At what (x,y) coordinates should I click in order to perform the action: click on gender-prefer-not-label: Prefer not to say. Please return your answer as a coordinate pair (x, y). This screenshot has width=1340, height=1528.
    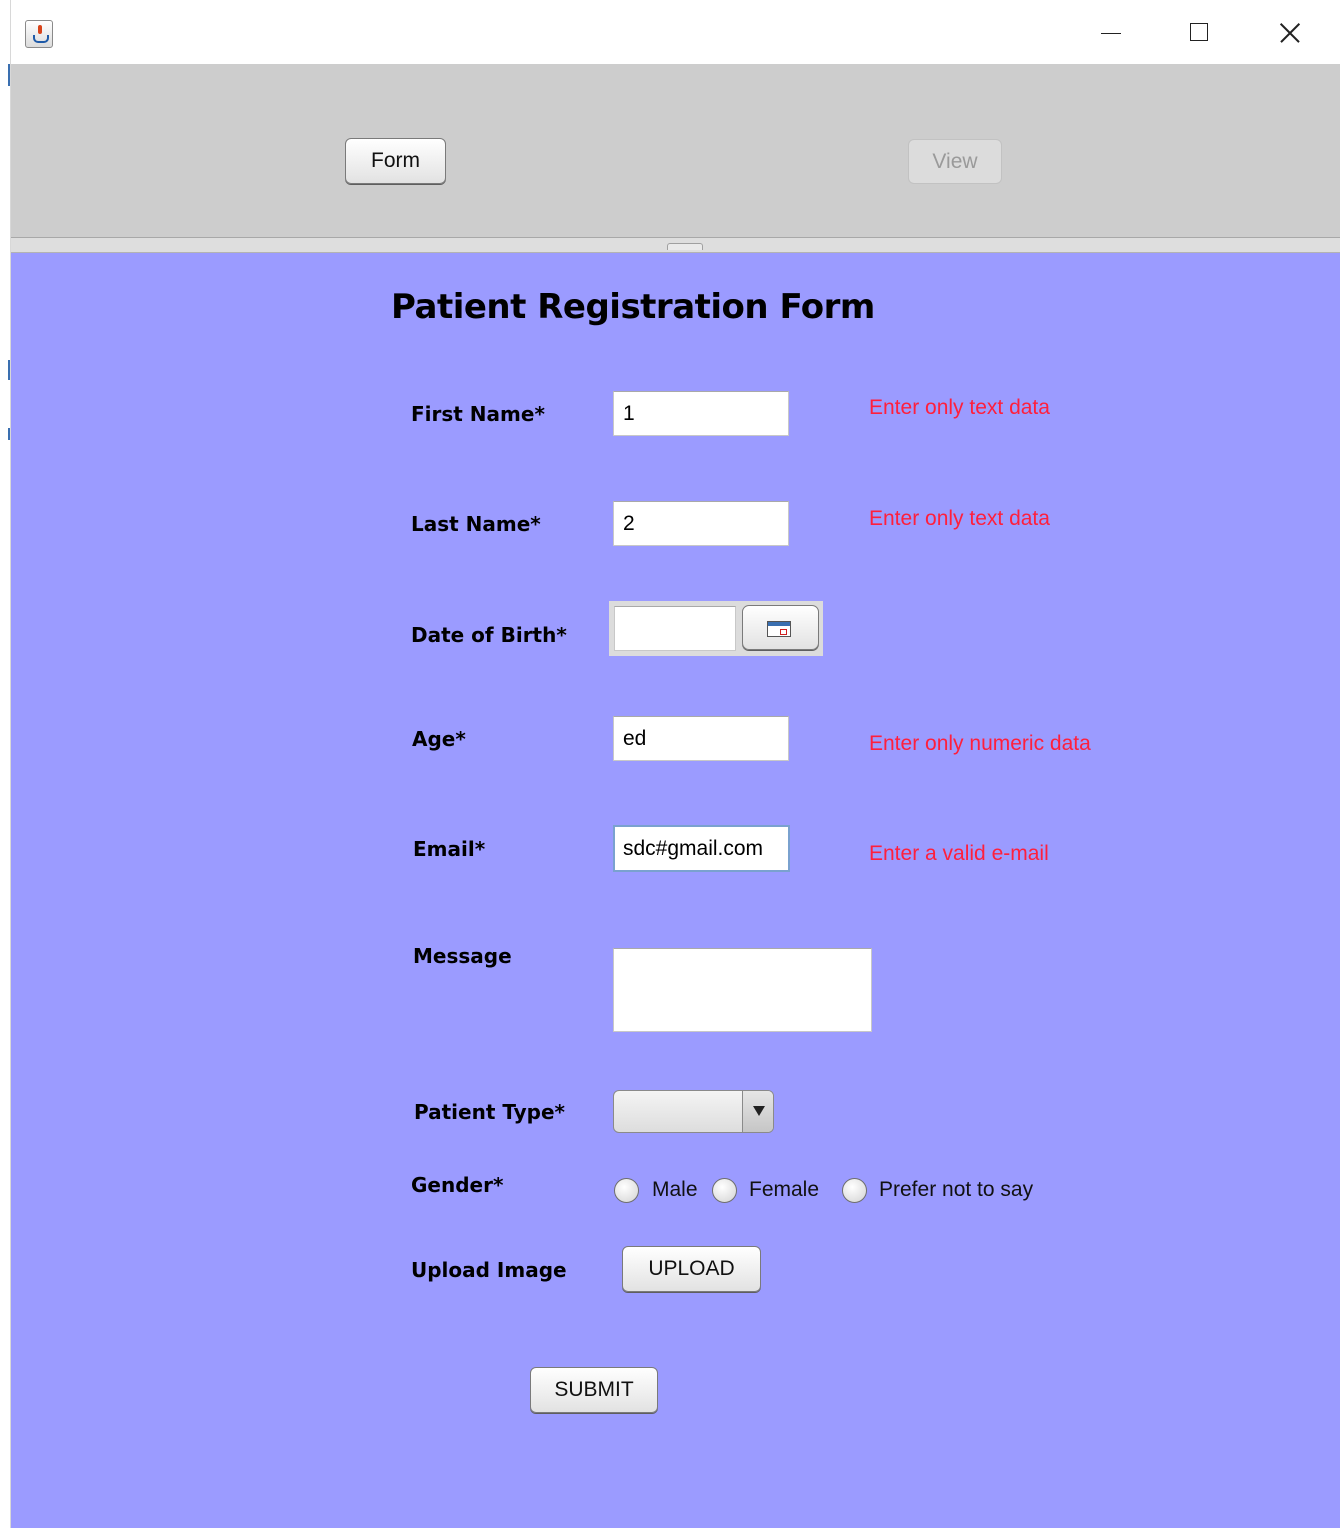
    Looking at the image, I should click on (956, 1190).